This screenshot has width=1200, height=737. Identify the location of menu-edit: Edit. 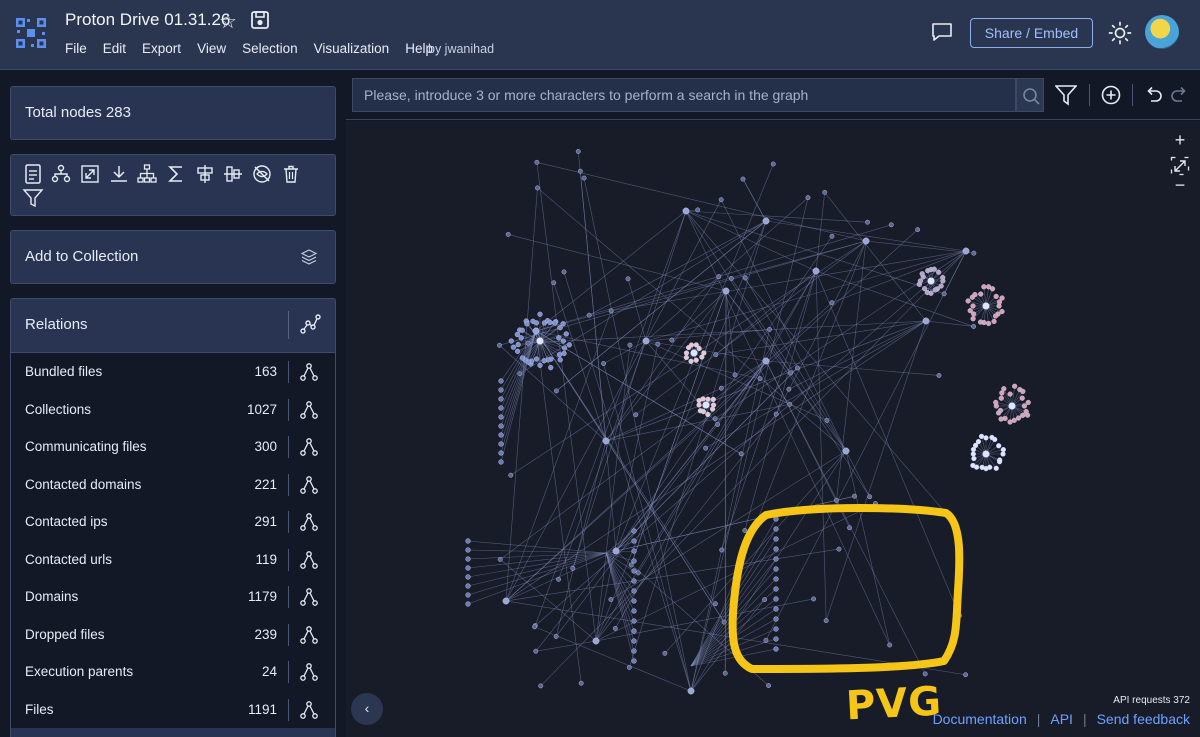
(114, 48).